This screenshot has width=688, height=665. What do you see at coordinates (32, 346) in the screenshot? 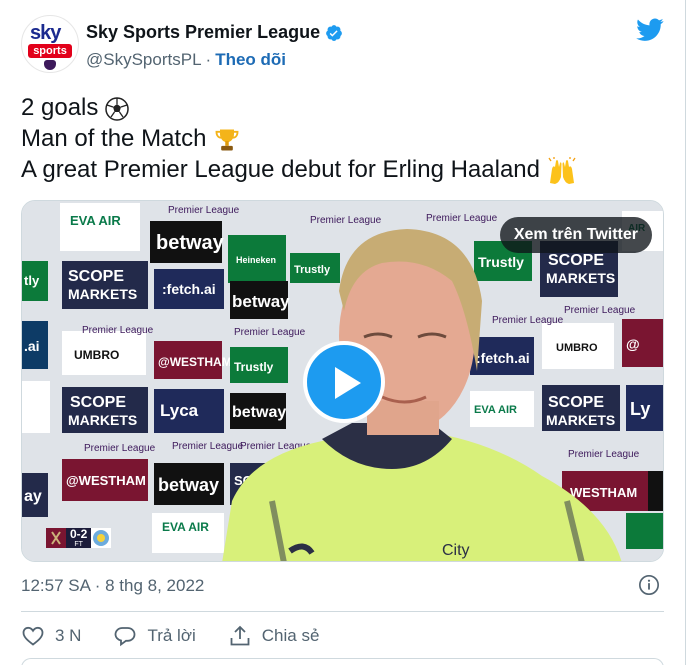
I see `svg-text: .ai` at bounding box center [32, 346].